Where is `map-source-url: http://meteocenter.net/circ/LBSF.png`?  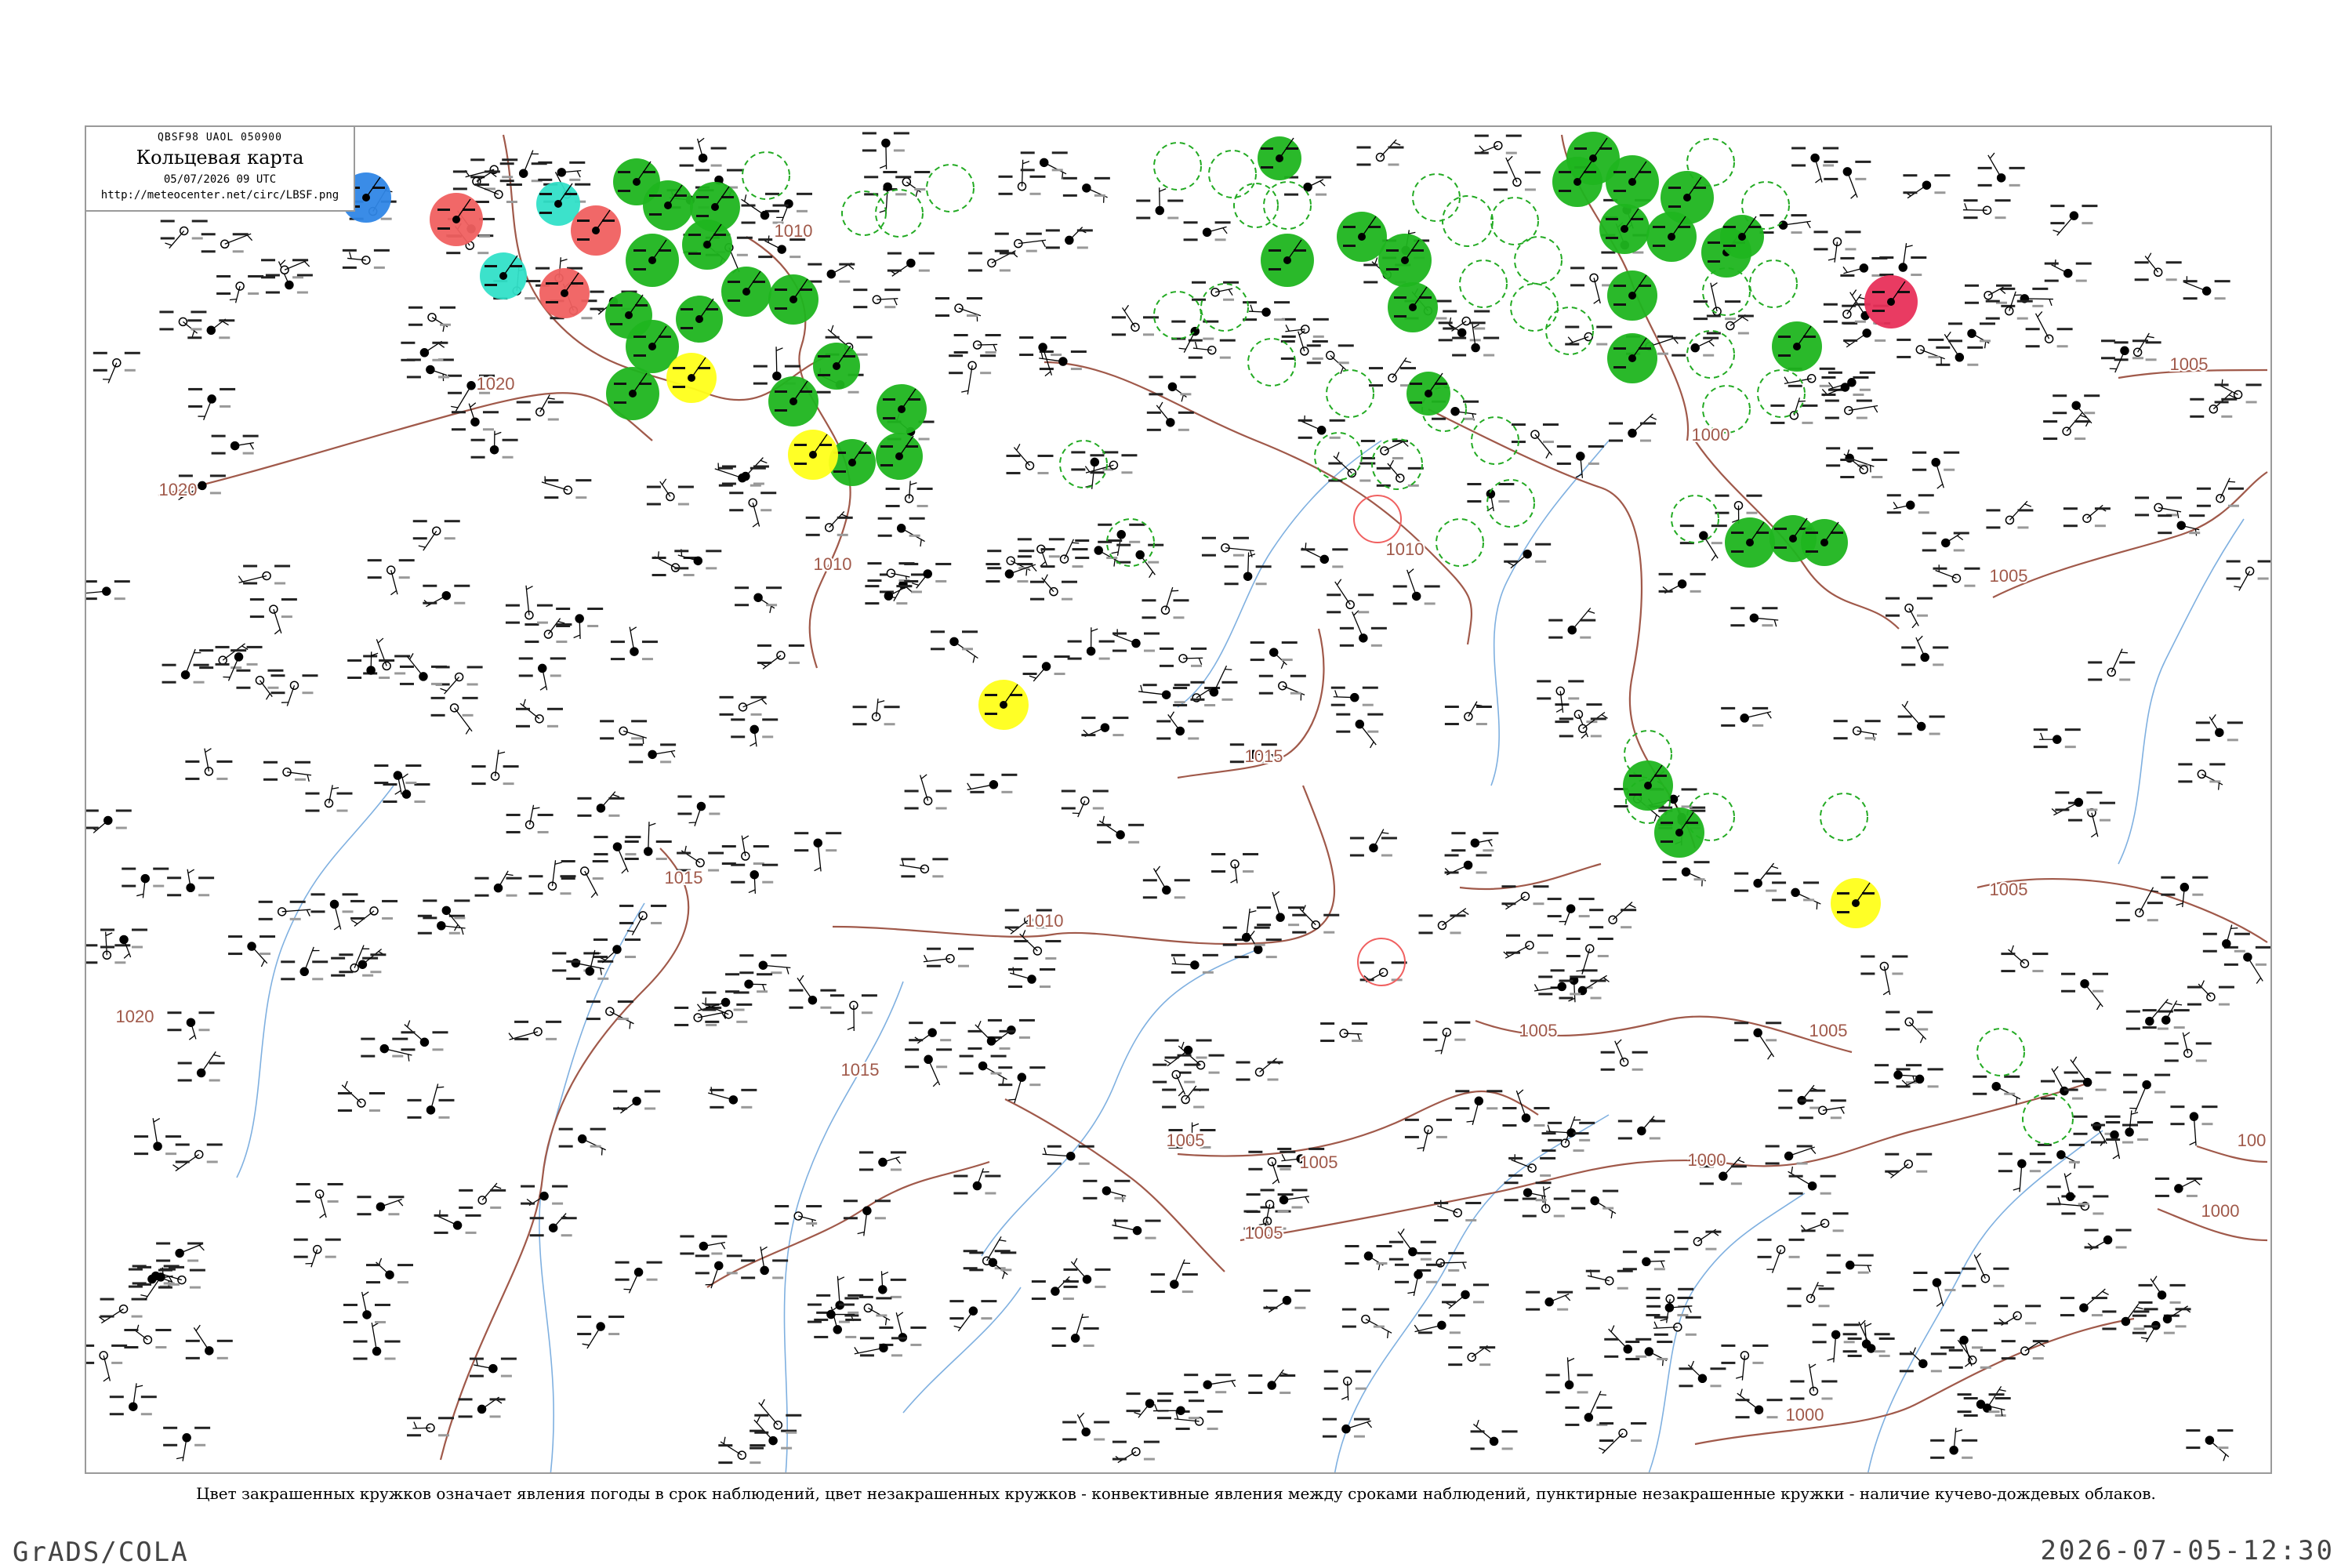 map-source-url: http://meteocenter.net/circ/LBSF.png is located at coordinates (220, 195).